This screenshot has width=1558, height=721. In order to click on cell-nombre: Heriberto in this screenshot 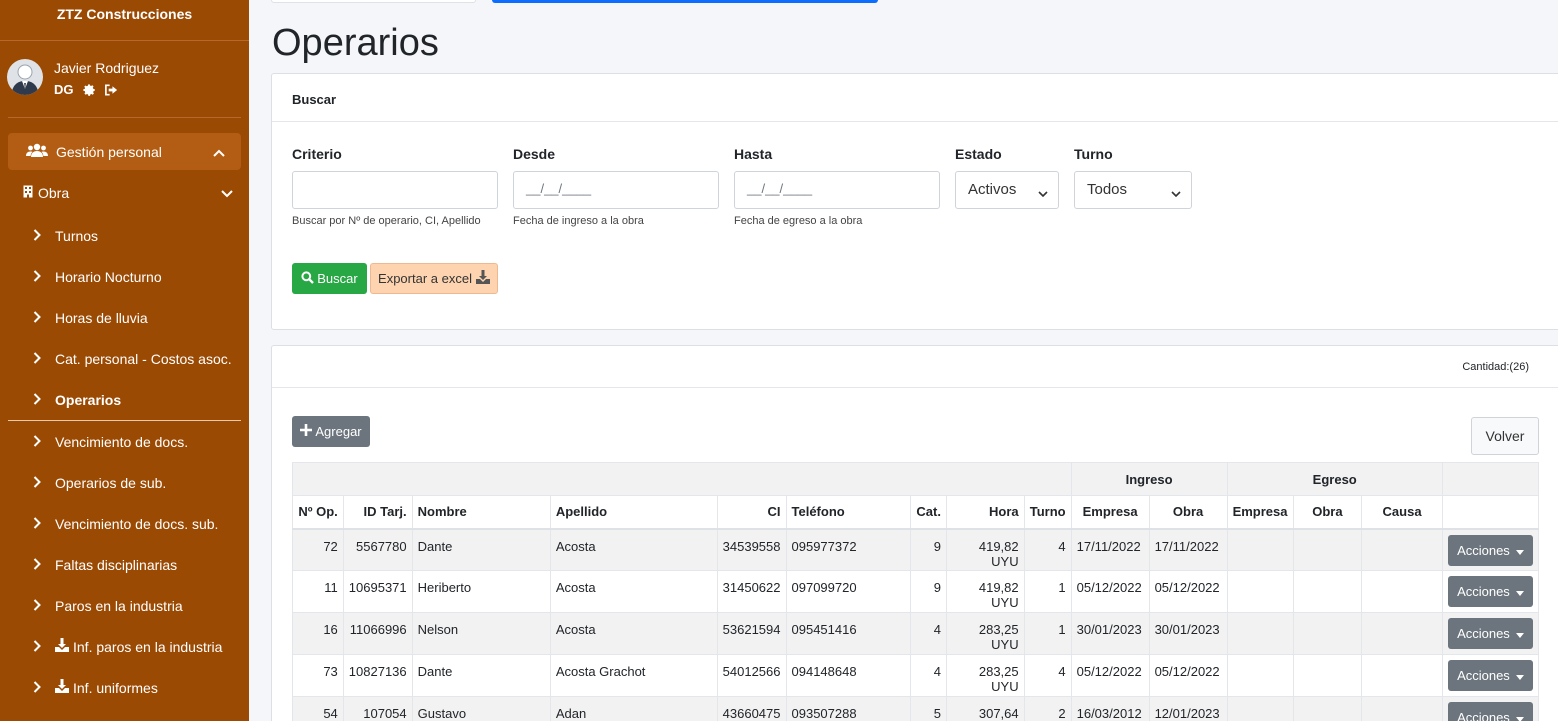, I will do `click(481, 591)`.